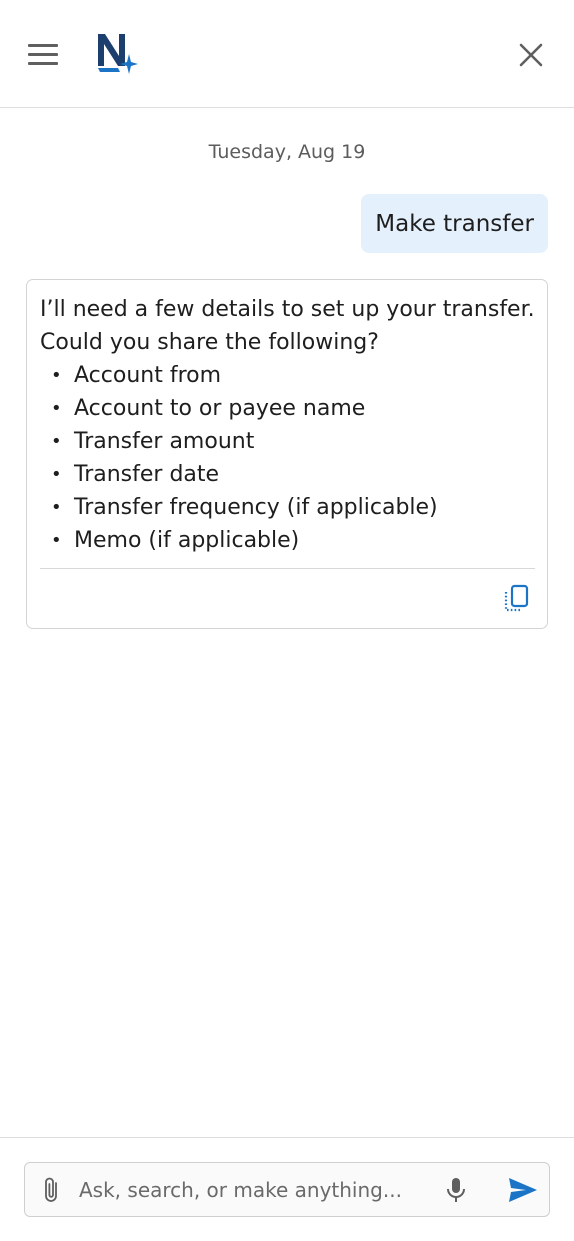 This screenshot has height=1241, width=574. I want to click on microphone-button, so click(456, 1190).